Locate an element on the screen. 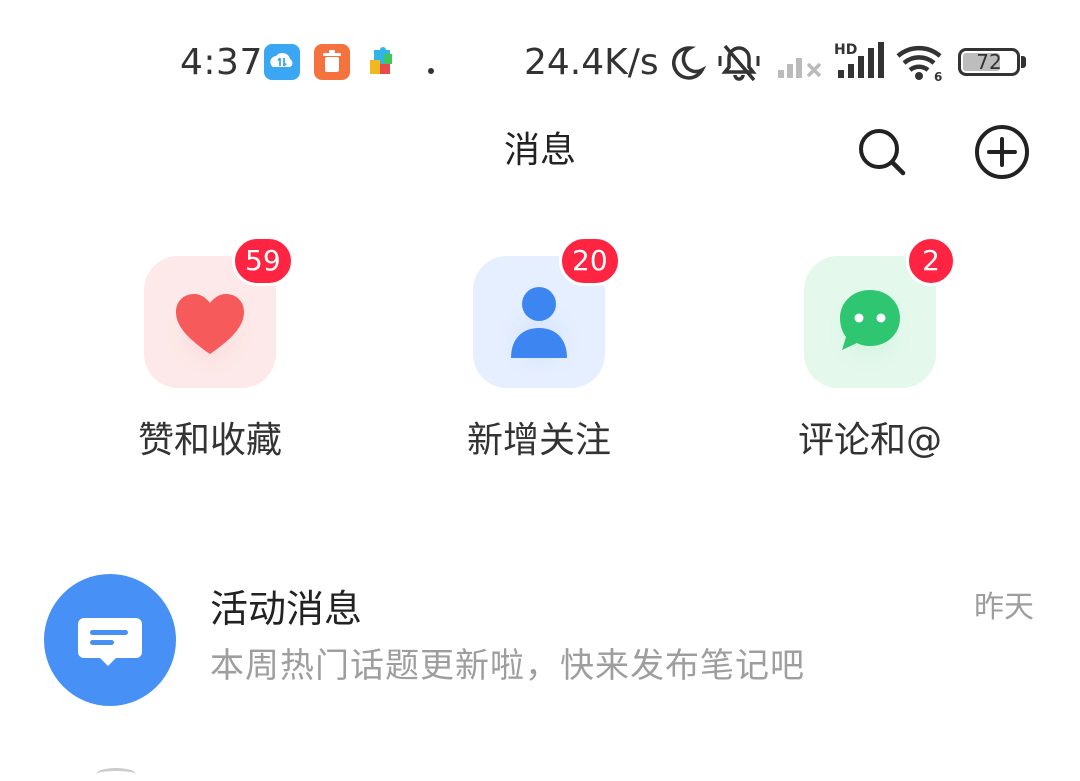  add-button is located at coordinates (1002, 152).